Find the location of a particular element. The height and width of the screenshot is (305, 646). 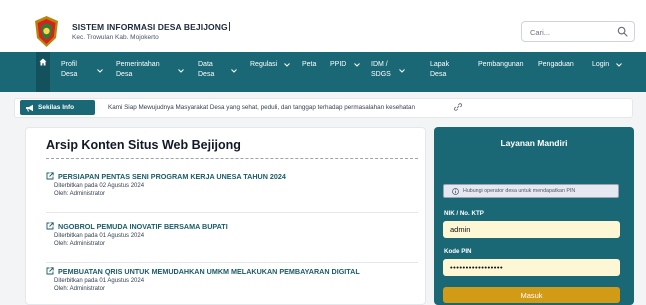

bullhorn-icon is located at coordinates (29, 108).